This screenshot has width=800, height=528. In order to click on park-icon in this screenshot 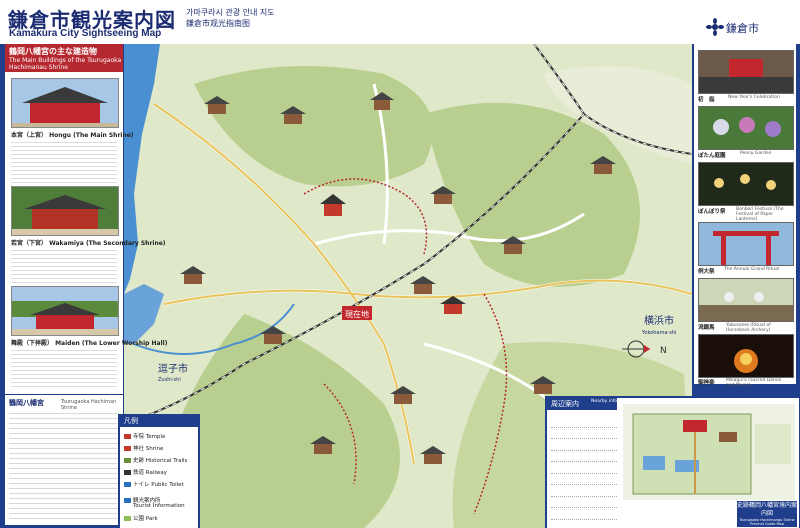, I will do `click(127, 518)`.